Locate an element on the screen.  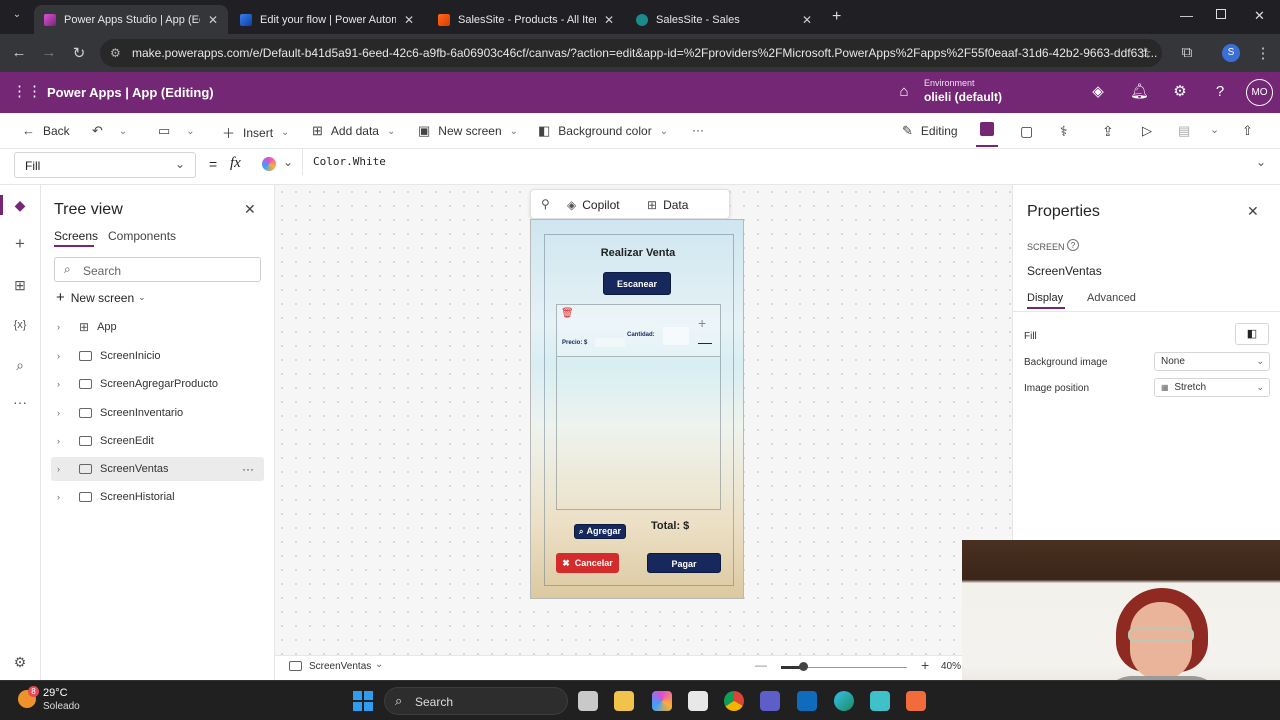
more-commands-button: ··· is located at coordinates (698, 130).